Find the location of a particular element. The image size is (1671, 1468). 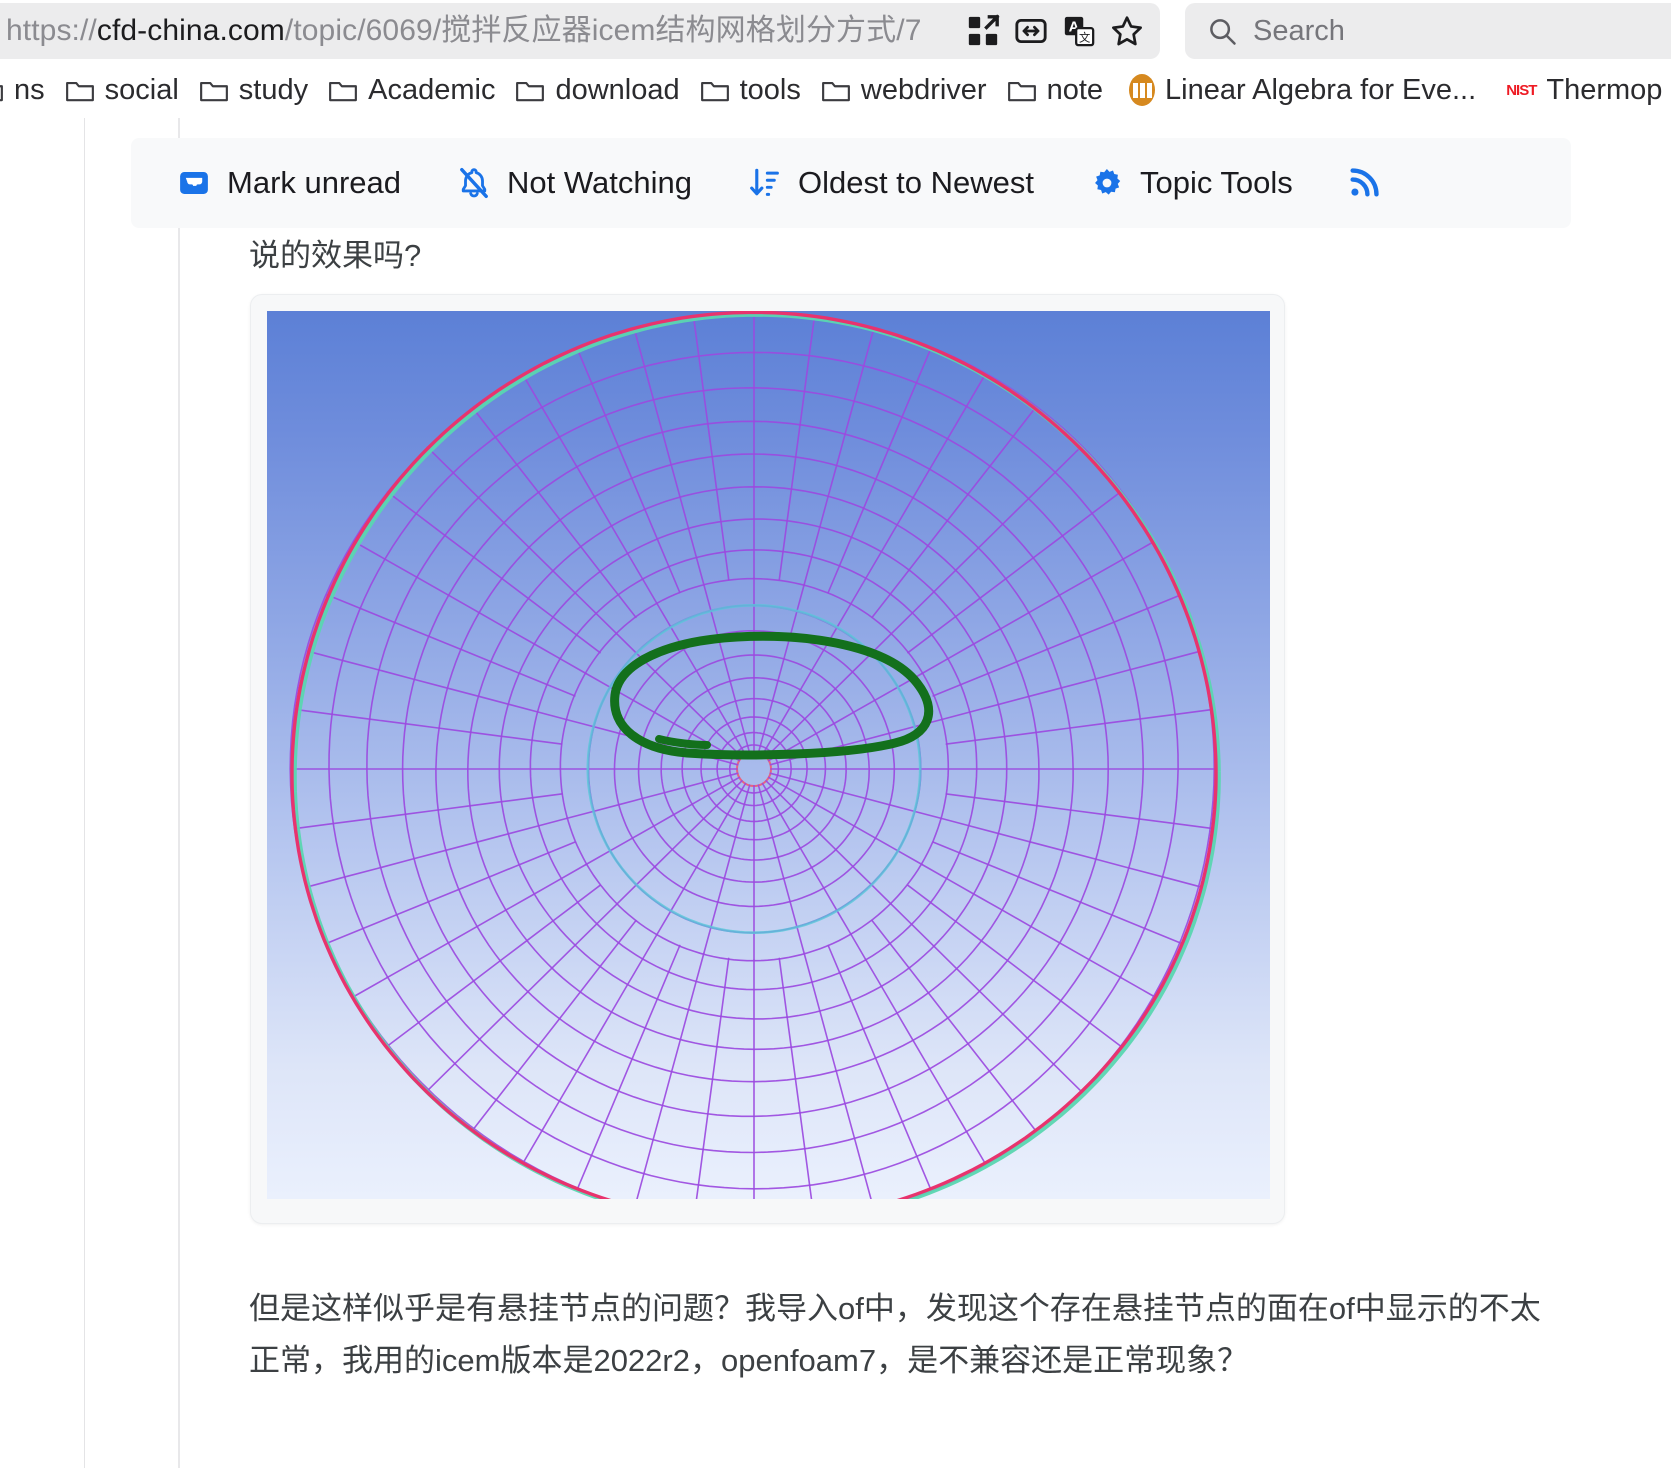

topic-tools-label: Topic Tools is located at coordinates (1216, 182).